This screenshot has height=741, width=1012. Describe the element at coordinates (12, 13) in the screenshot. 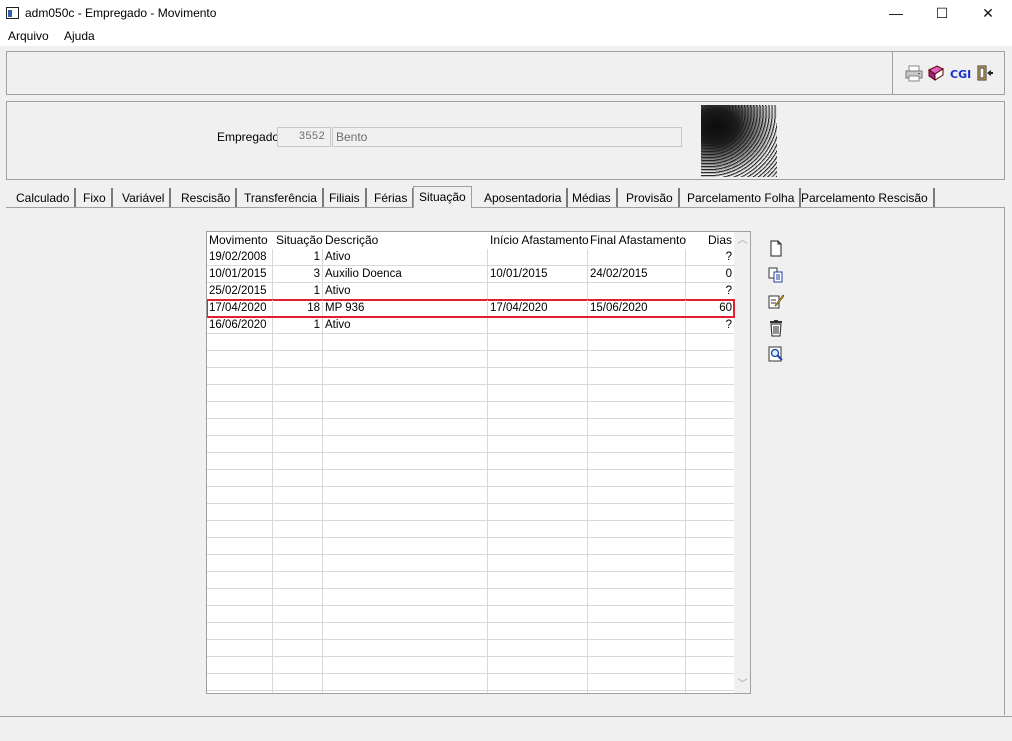

I see `app-icon` at that location.